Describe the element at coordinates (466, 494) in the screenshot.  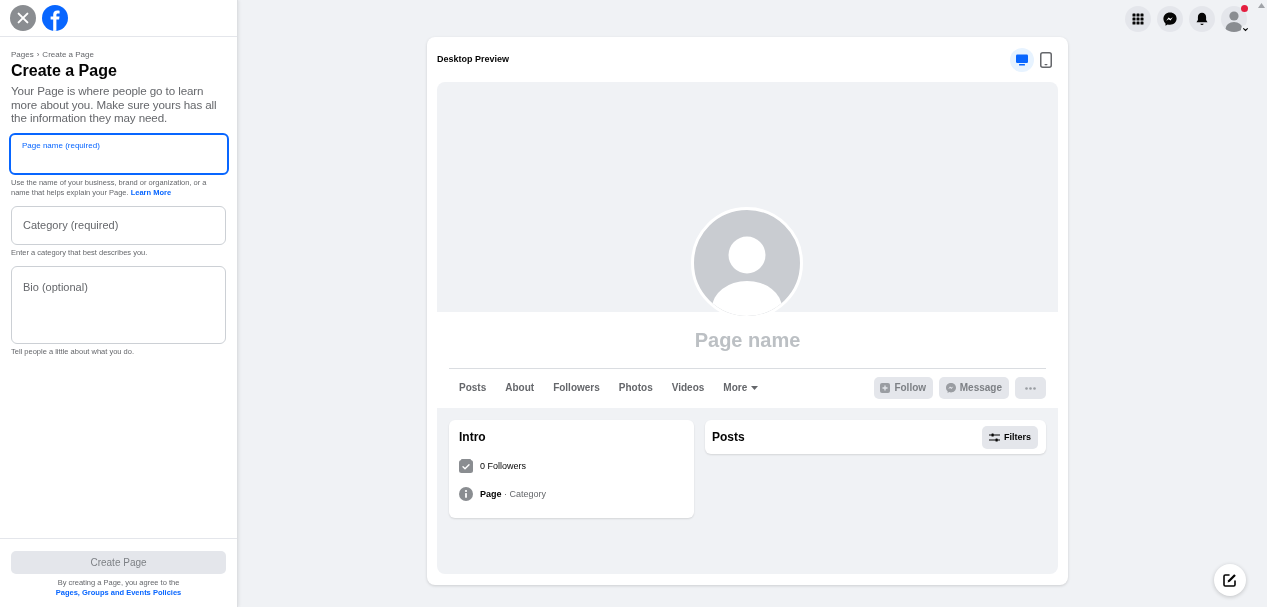
I see `info-icon` at that location.